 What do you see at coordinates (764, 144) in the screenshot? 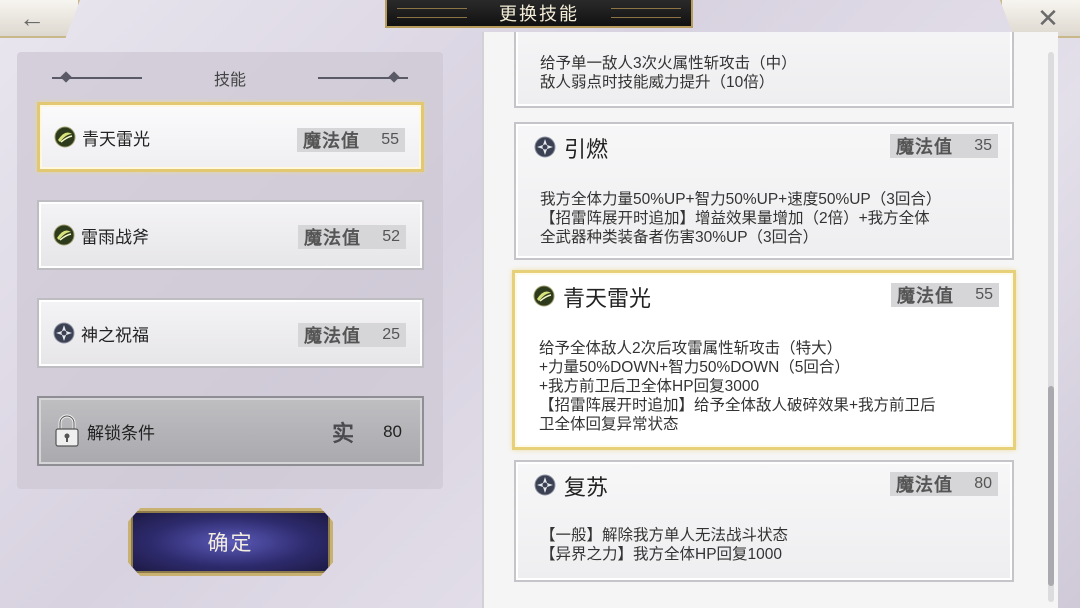
I see `skill-card-header: 引燃 魔法值 35` at bounding box center [764, 144].